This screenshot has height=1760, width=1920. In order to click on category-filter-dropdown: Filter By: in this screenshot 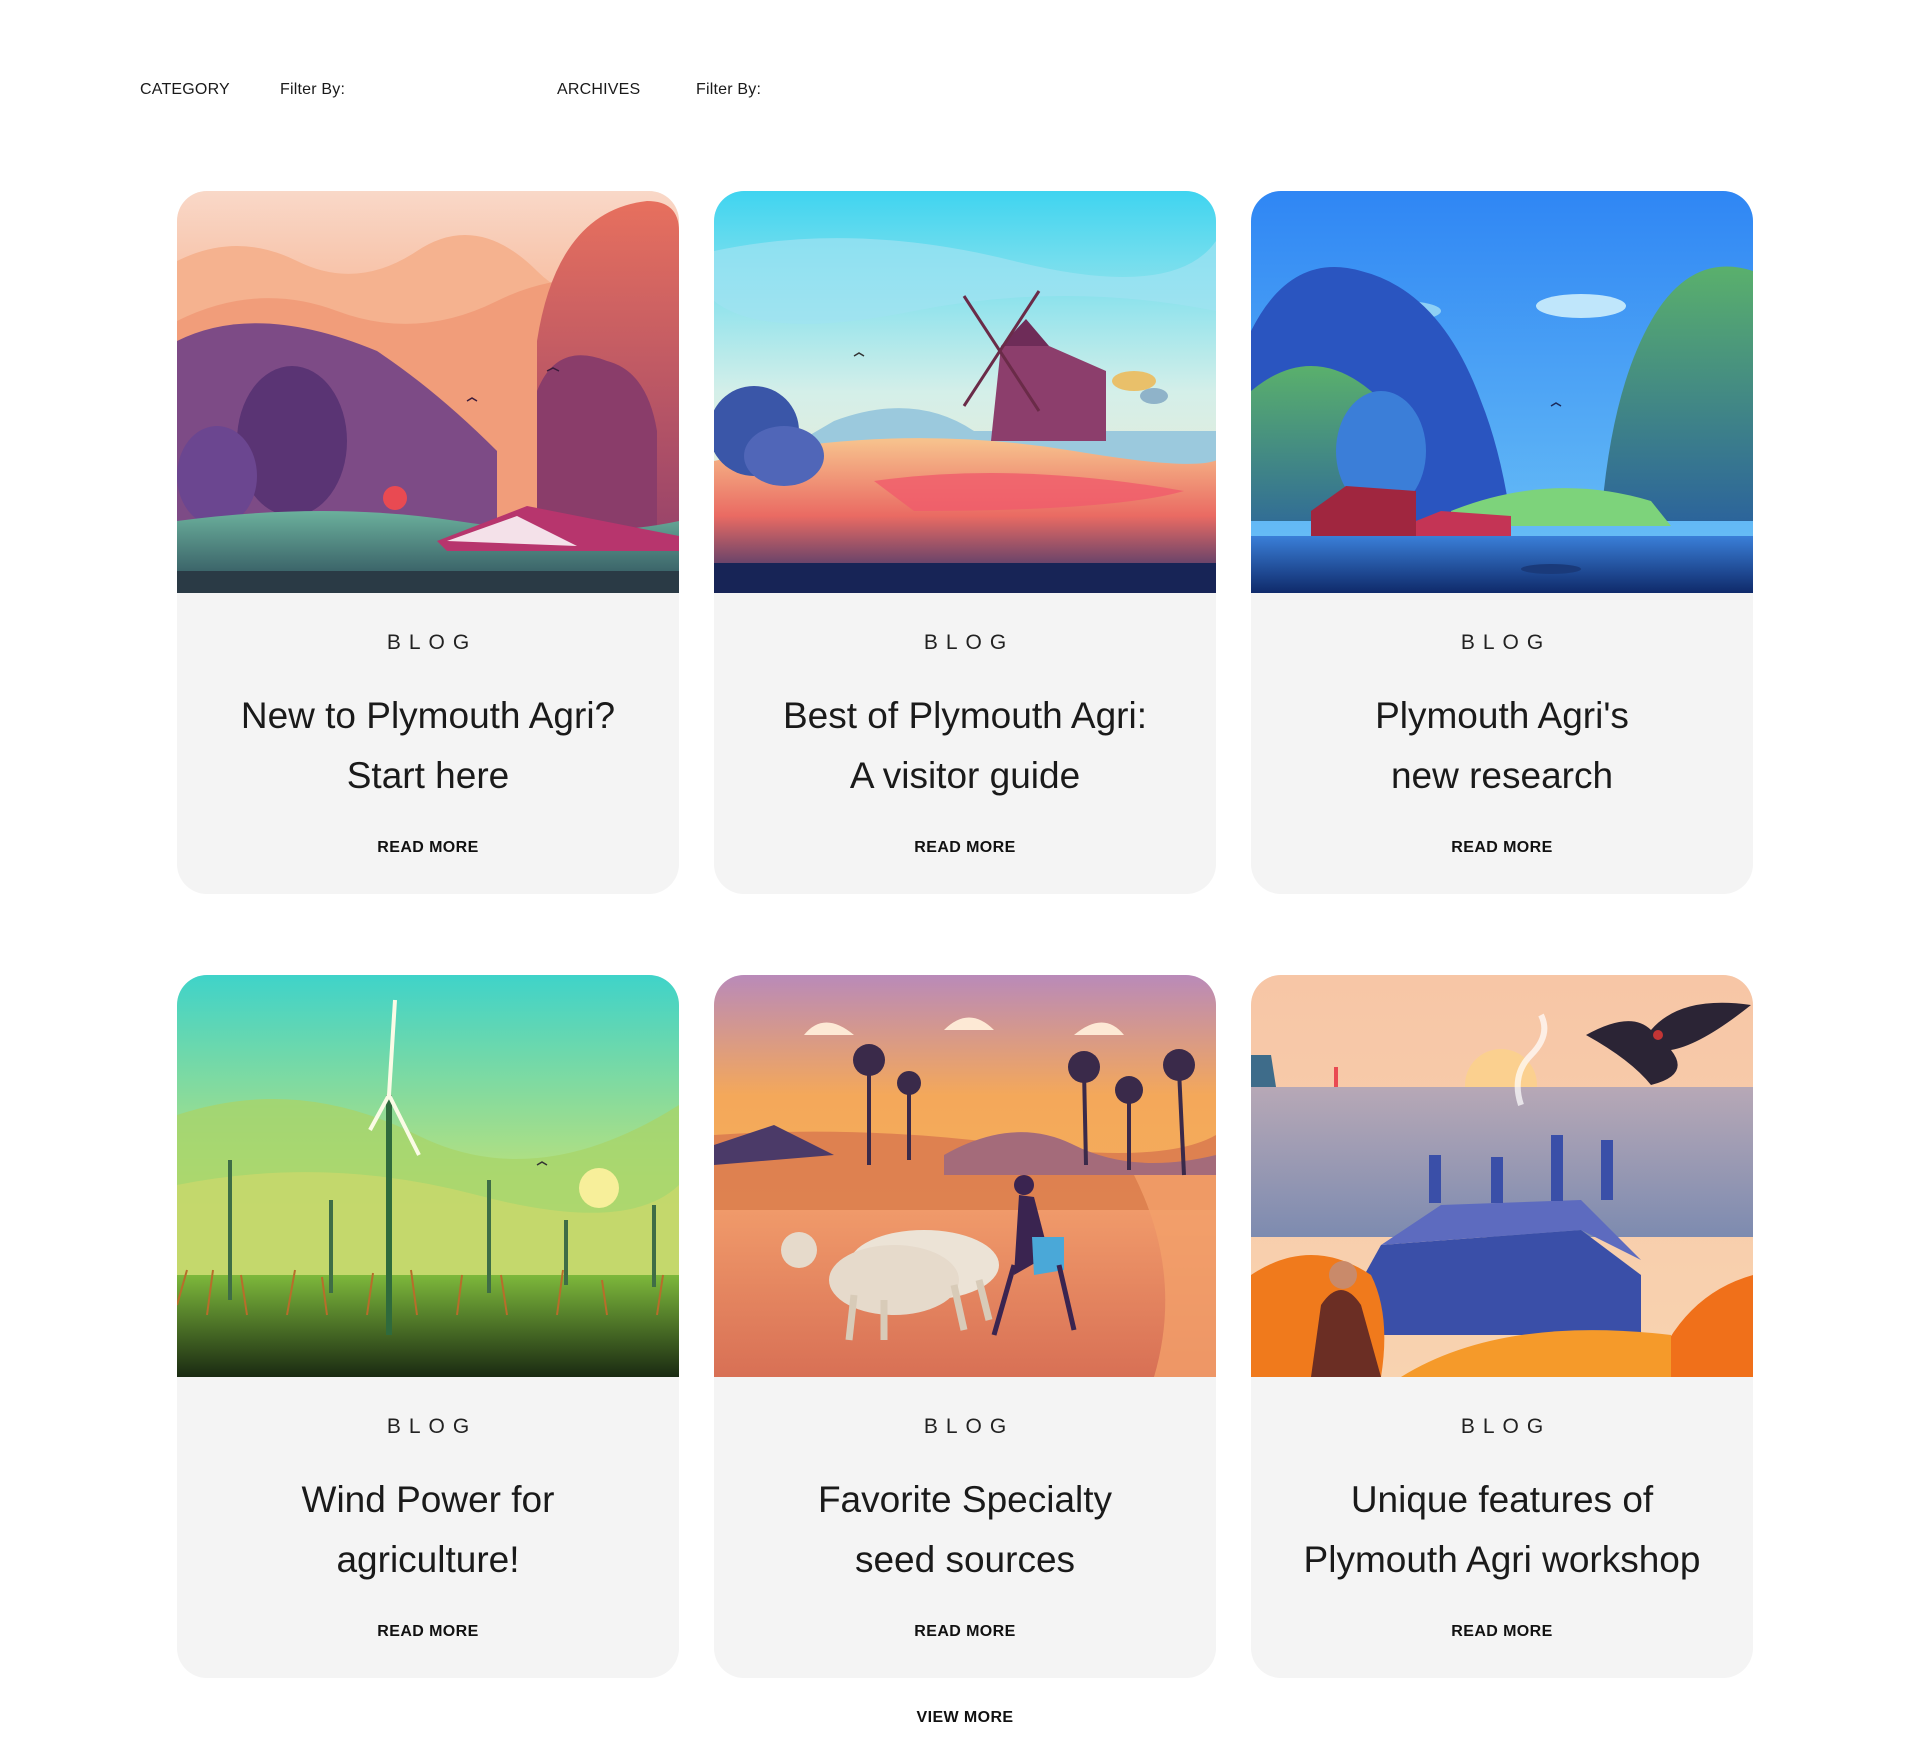, I will do `click(312, 90)`.